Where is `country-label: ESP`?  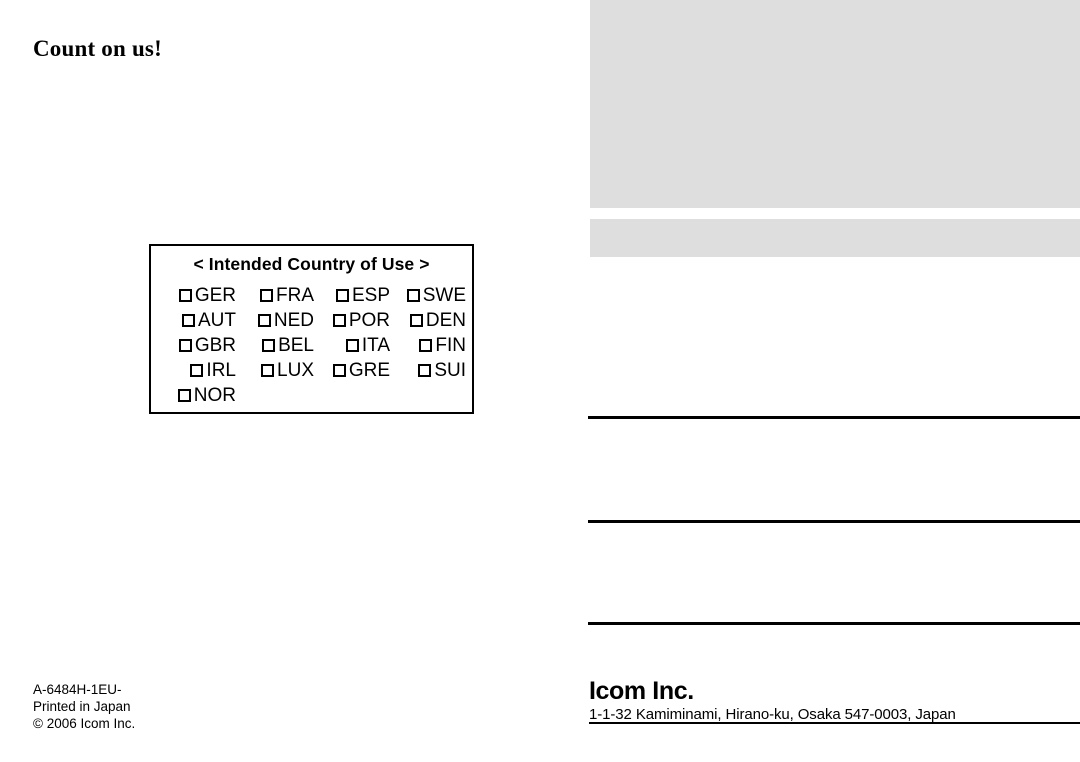
country-label: ESP is located at coordinates (370, 295).